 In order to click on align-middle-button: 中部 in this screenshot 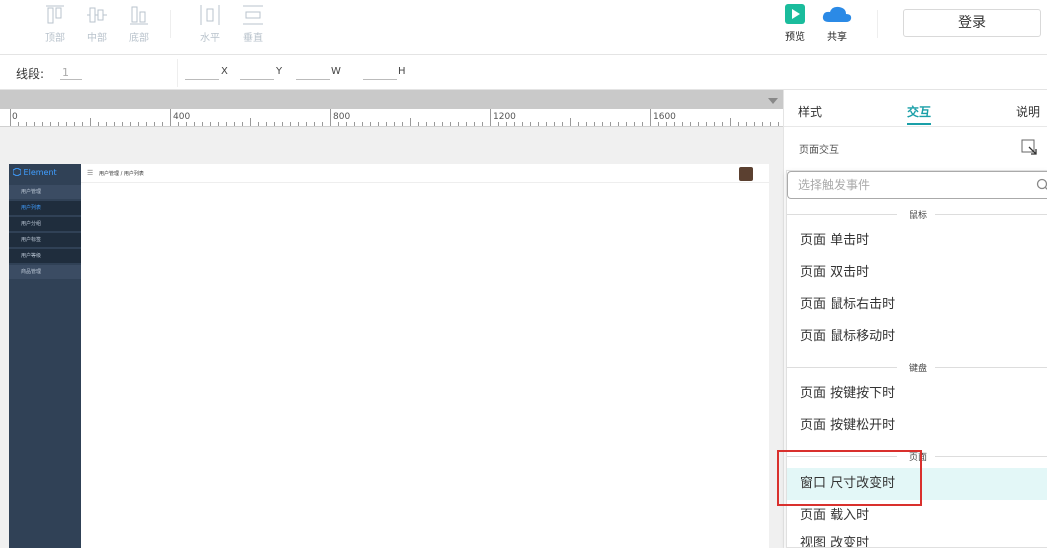, I will do `click(97, 24)`.